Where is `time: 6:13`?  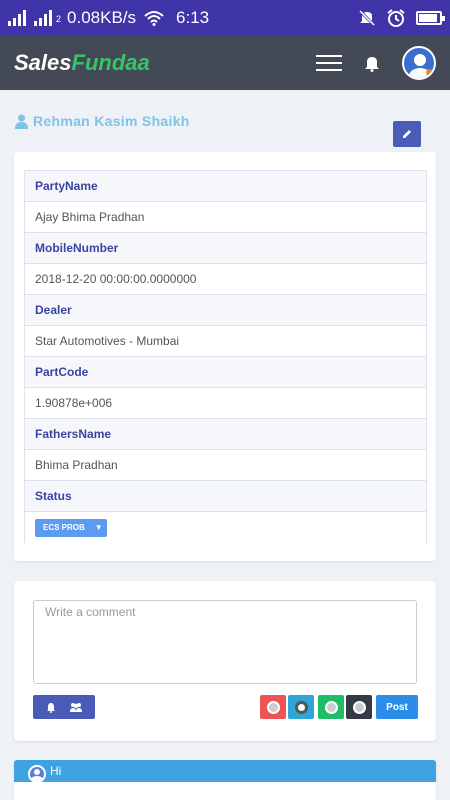
time: 6:13 is located at coordinates (193, 17).